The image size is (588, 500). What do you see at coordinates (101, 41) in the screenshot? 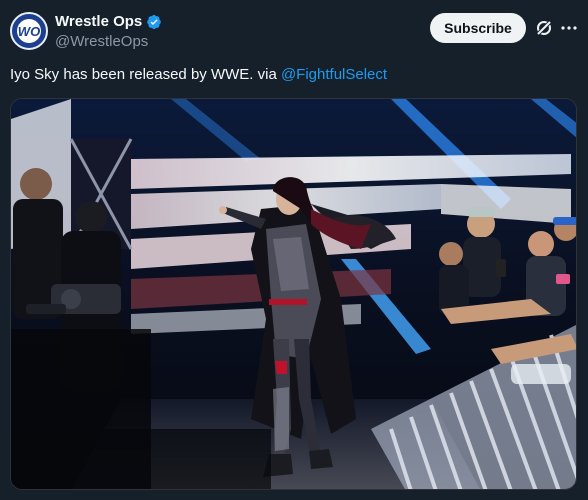
I see `author-handle: @WrestleOps` at bounding box center [101, 41].